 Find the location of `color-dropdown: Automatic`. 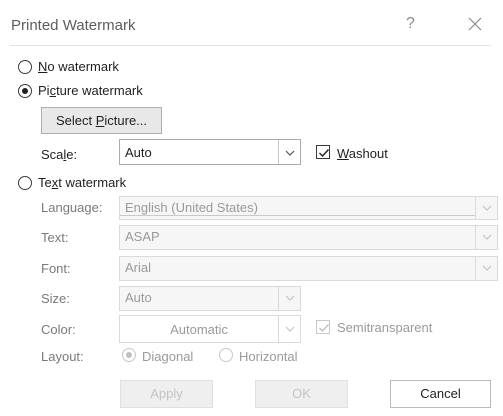

color-dropdown: Automatic is located at coordinates (210, 329).